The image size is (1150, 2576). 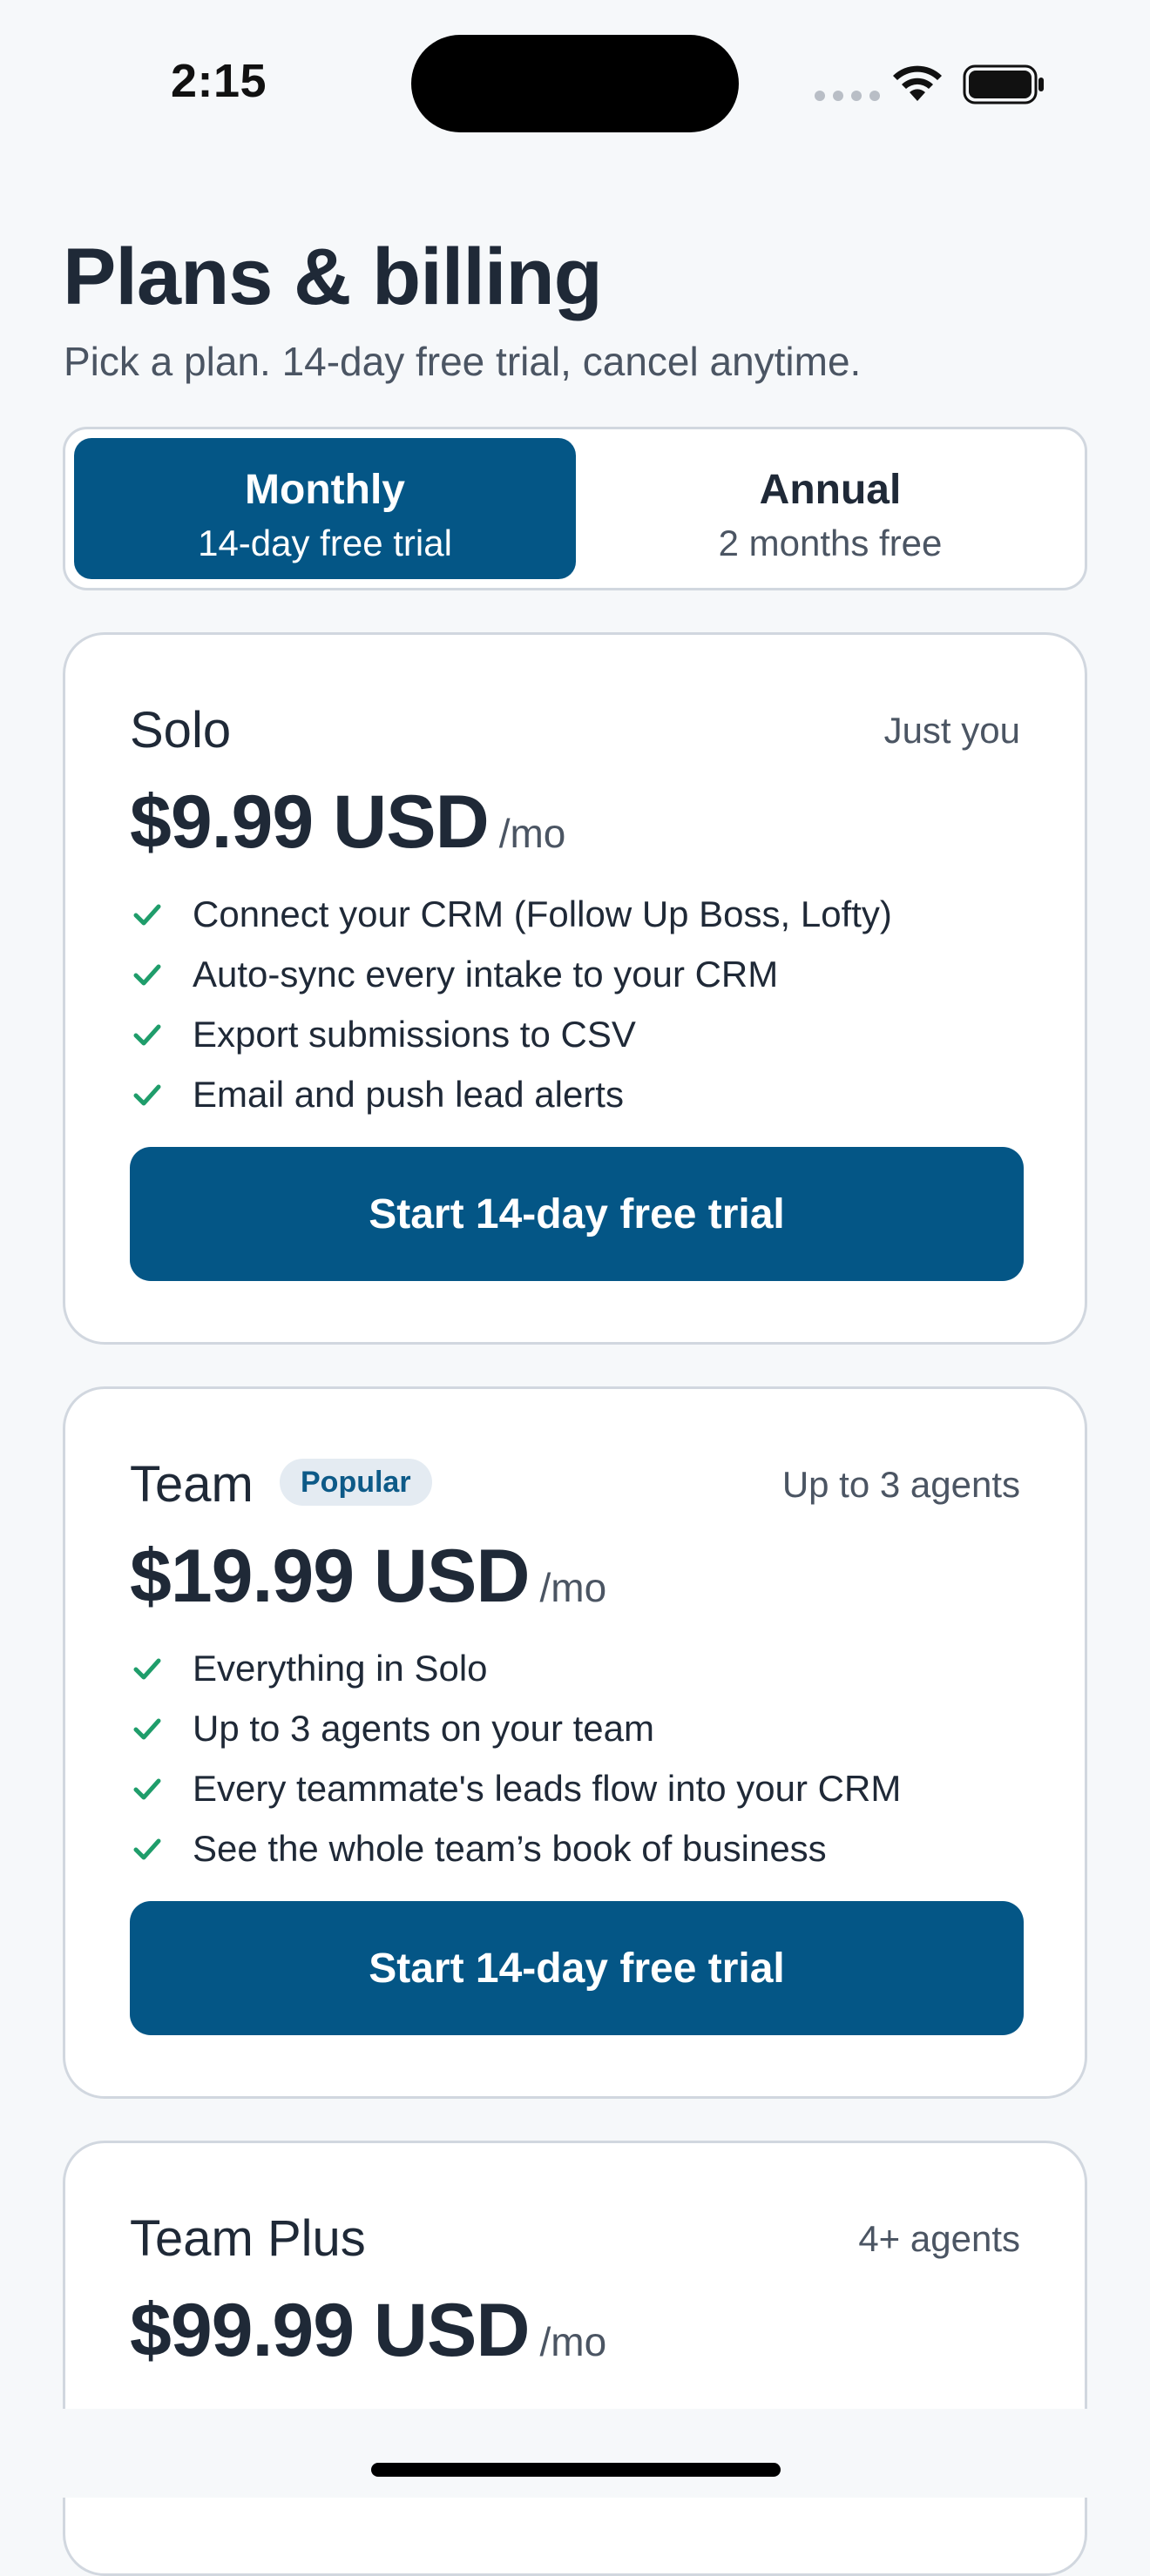 I want to click on plan-price: $99.99 USD/mo, so click(x=368, y=2331).